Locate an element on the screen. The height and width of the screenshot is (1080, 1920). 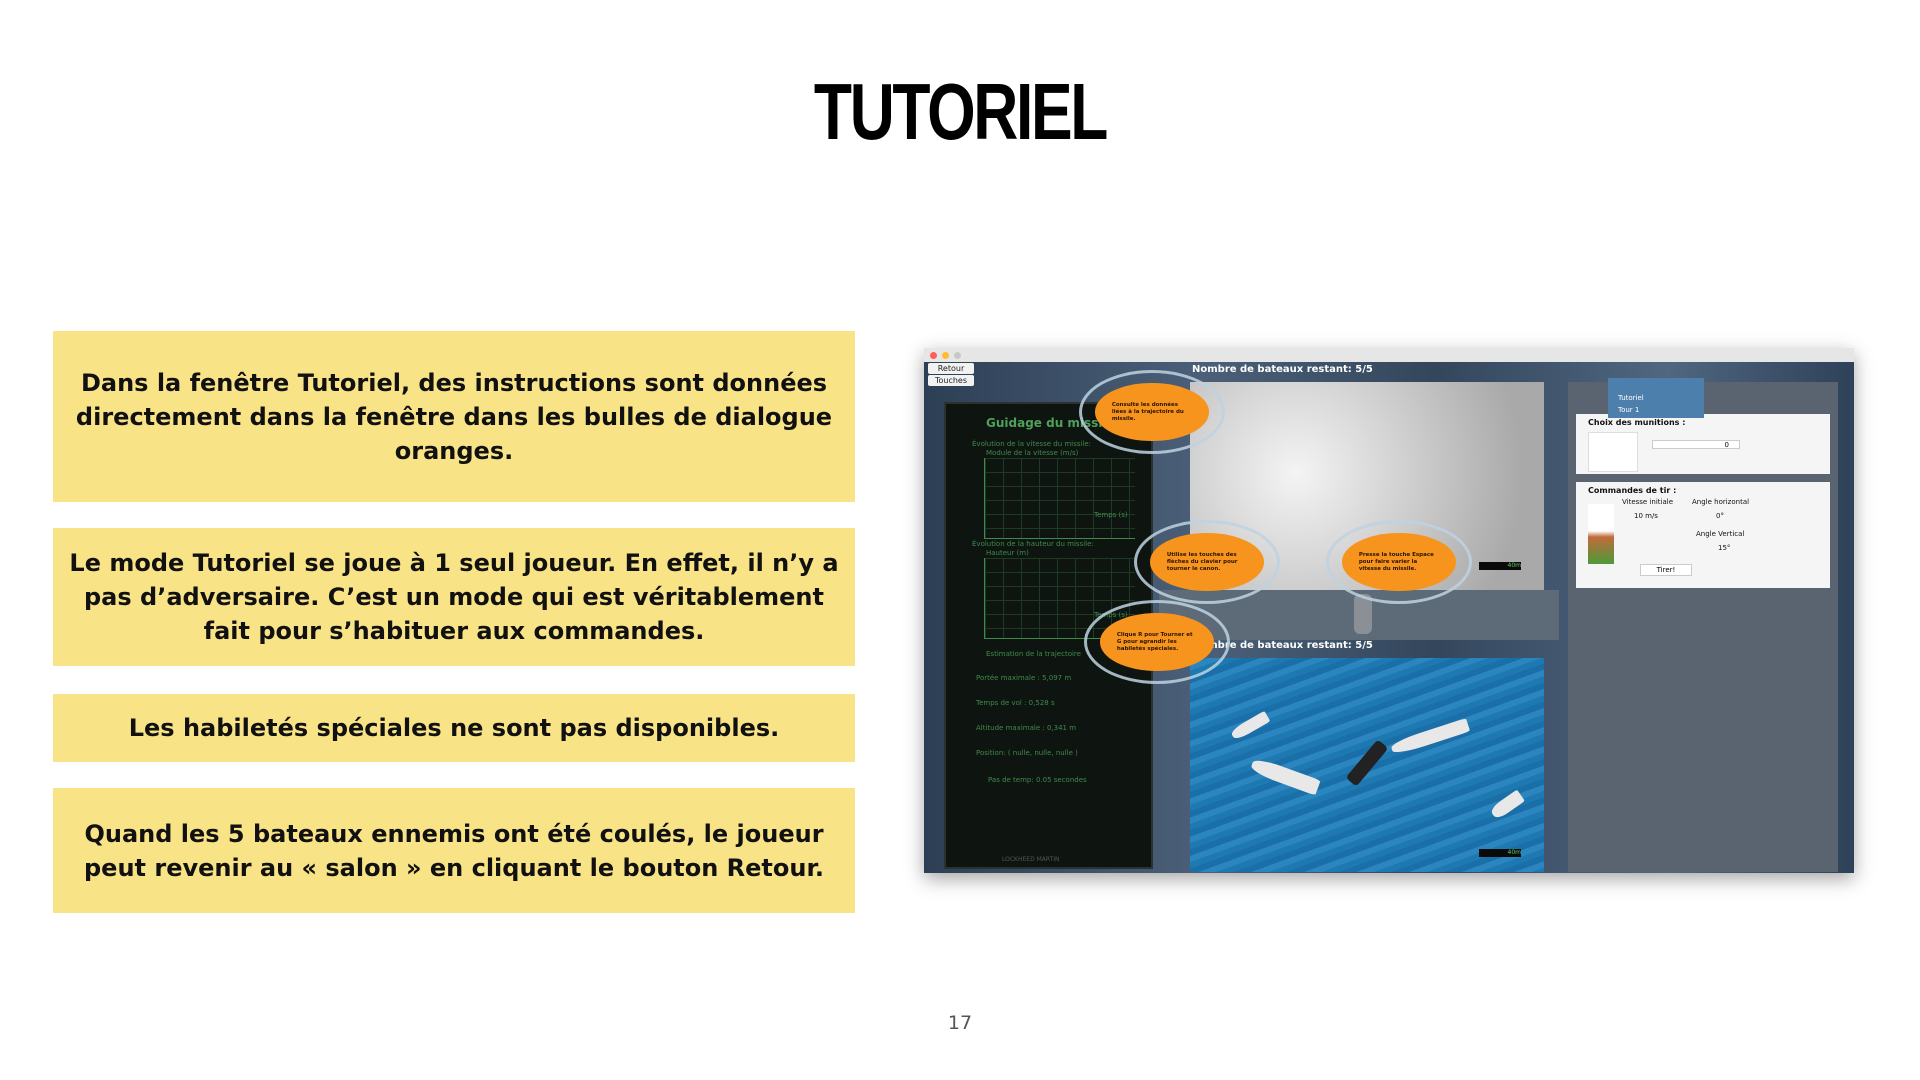
range-label-top: 40m is located at coordinates (1500, 566).